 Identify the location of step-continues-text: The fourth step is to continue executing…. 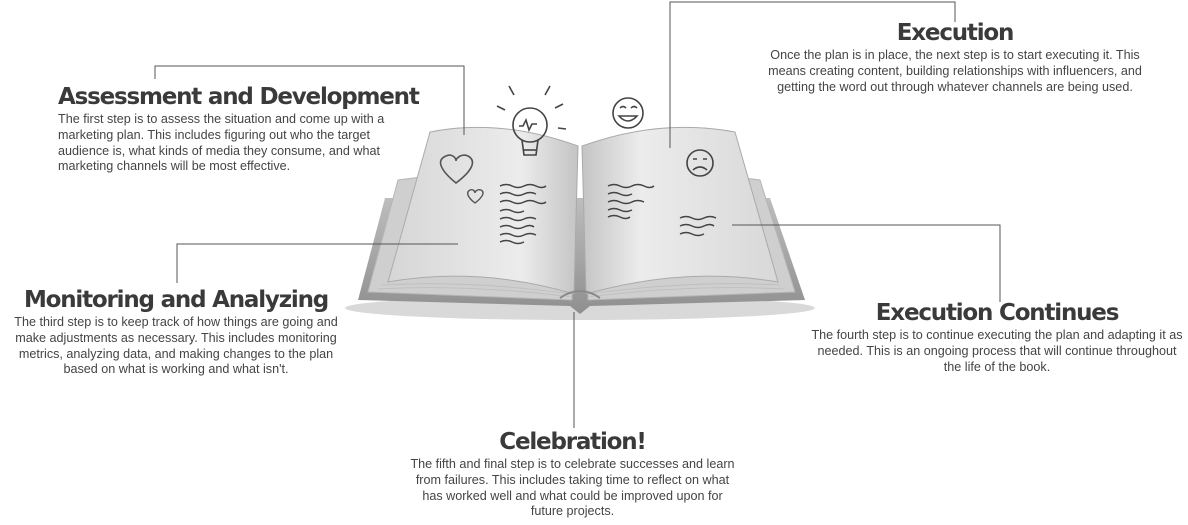
(997, 351).